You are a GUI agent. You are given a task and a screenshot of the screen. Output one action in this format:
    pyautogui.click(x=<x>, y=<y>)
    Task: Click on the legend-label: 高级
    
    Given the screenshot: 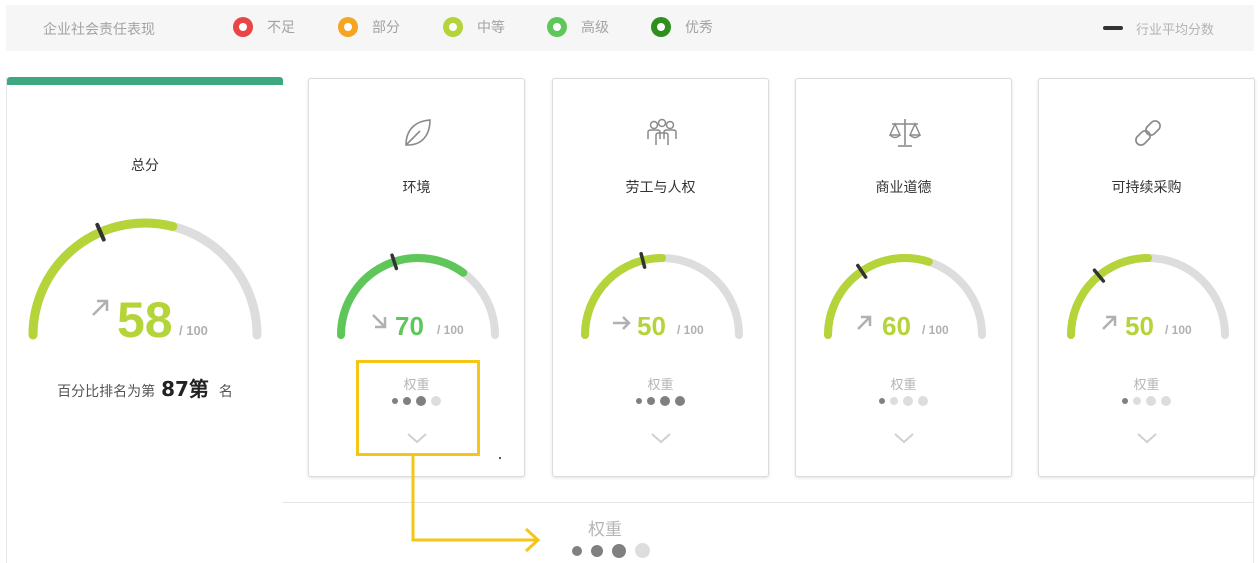 What is the action you would take?
    pyautogui.click(x=595, y=28)
    